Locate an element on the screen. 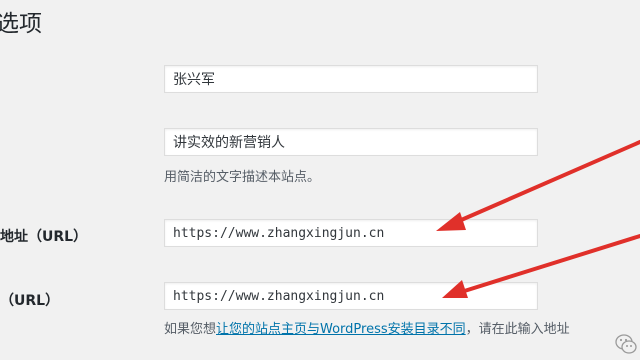 The width and height of the screenshot is (640, 360). site-address-description: 如果您想让您的站点主页与WordPress安装目录不同，请在此输入地址 is located at coordinates (367, 327).